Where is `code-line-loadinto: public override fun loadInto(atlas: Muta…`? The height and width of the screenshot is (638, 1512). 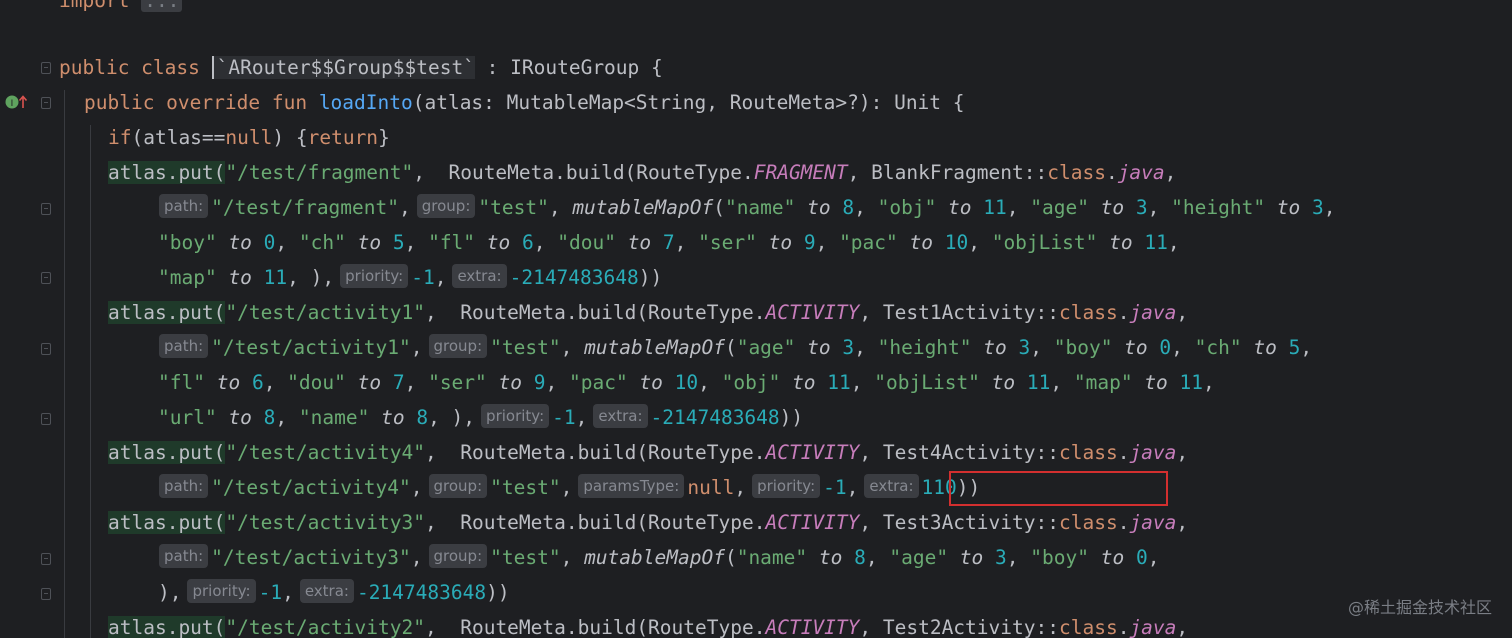 code-line-loadinto: public override fun loadInto(atlas: Muta… is located at coordinates (524, 102).